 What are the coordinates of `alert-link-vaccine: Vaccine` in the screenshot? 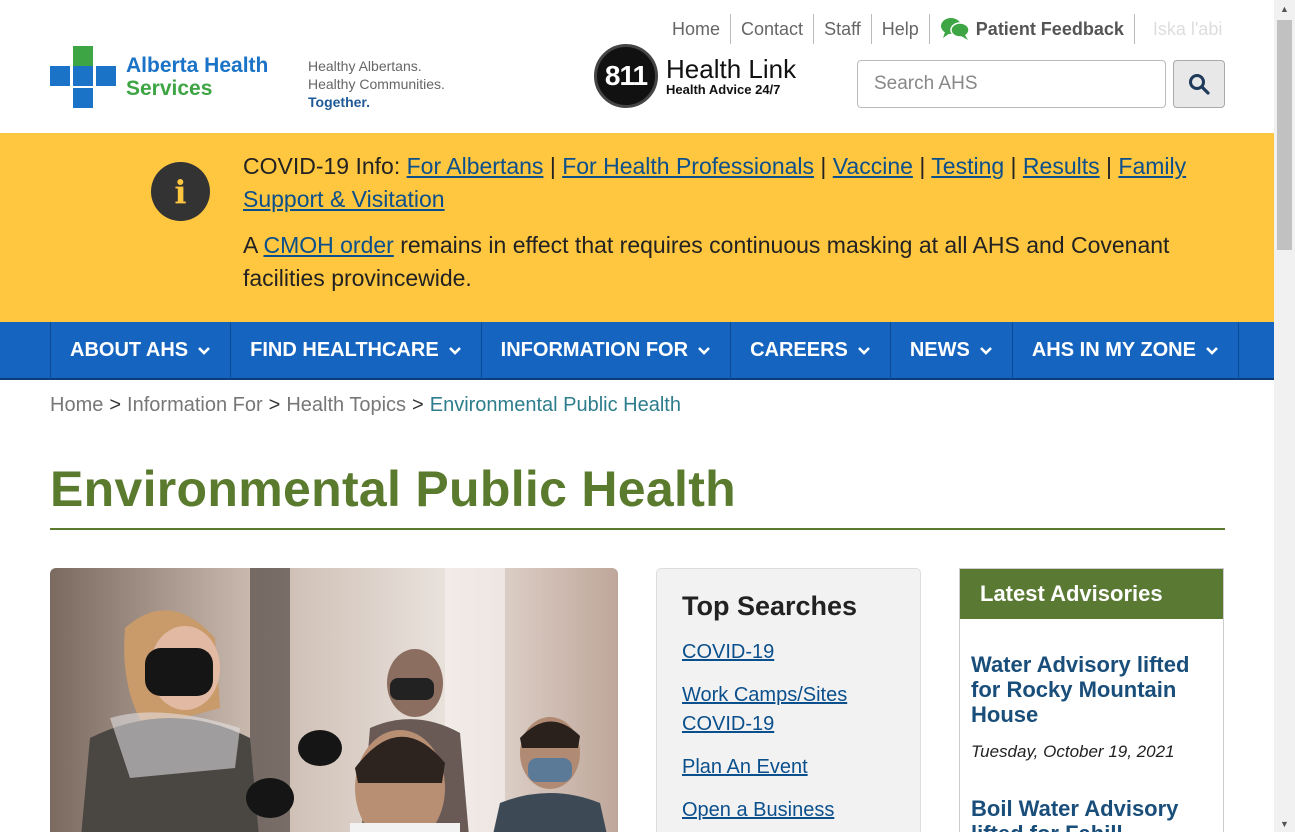 It's located at (873, 166).